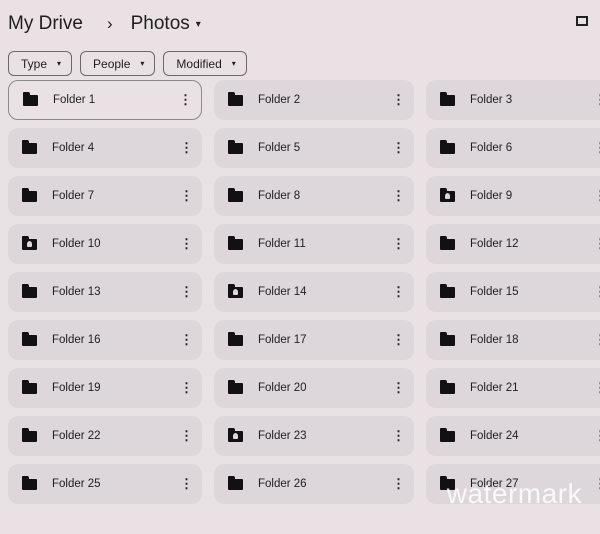 The height and width of the screenshot is (534, 600). What do you see at coordinates (105, 484) in the screenshot?
I see `folder-item: Folder 25 ⋮` at bounding box center [105, 484].